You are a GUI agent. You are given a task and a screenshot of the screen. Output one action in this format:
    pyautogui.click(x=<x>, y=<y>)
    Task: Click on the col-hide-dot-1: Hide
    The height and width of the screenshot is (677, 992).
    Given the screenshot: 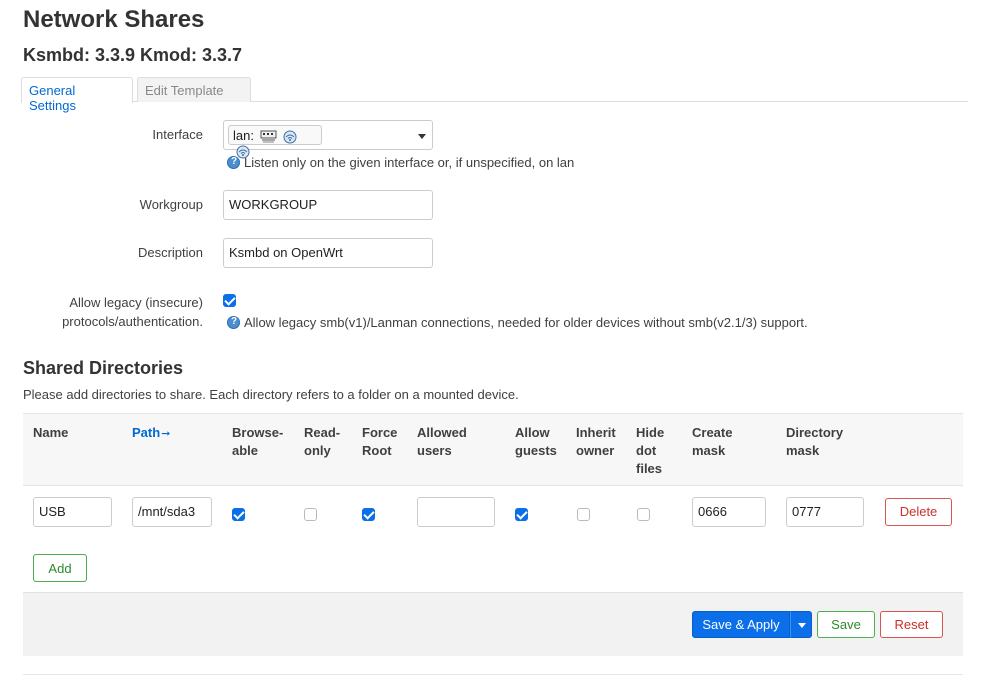 What is the action you would take?
    pyautogui.click(x=650, y=432)
    